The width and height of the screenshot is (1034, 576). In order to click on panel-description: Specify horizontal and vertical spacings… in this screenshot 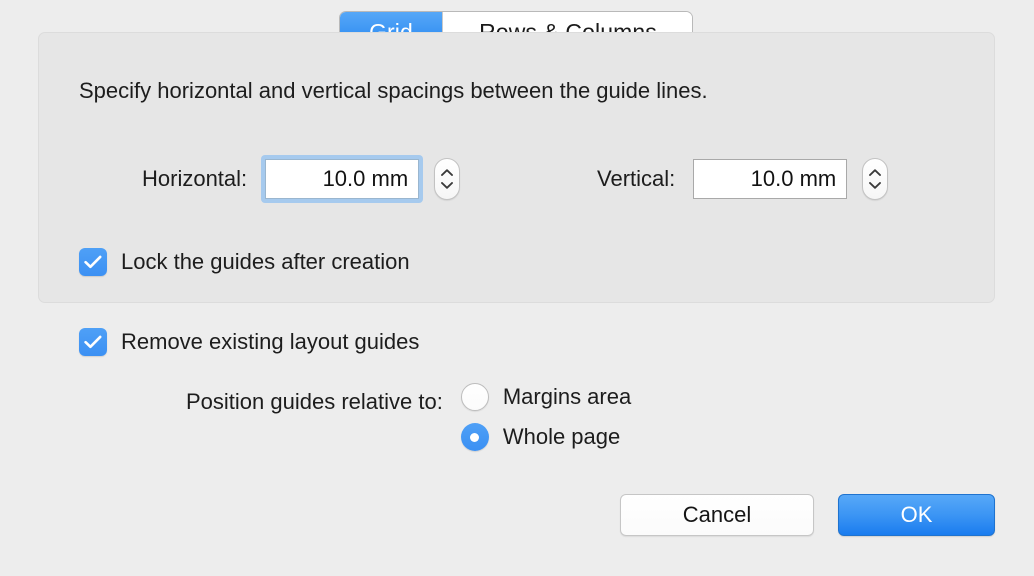, I will do `click(393, 90)`.